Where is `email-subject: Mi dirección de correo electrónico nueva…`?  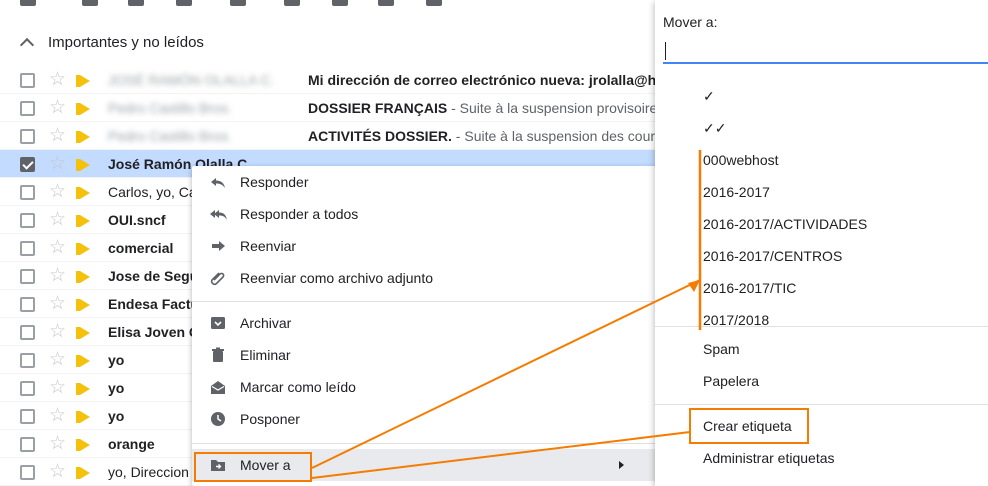
email-subject: Mi dirección de correo electrónico nueva… is located at coordinates (483, 80).